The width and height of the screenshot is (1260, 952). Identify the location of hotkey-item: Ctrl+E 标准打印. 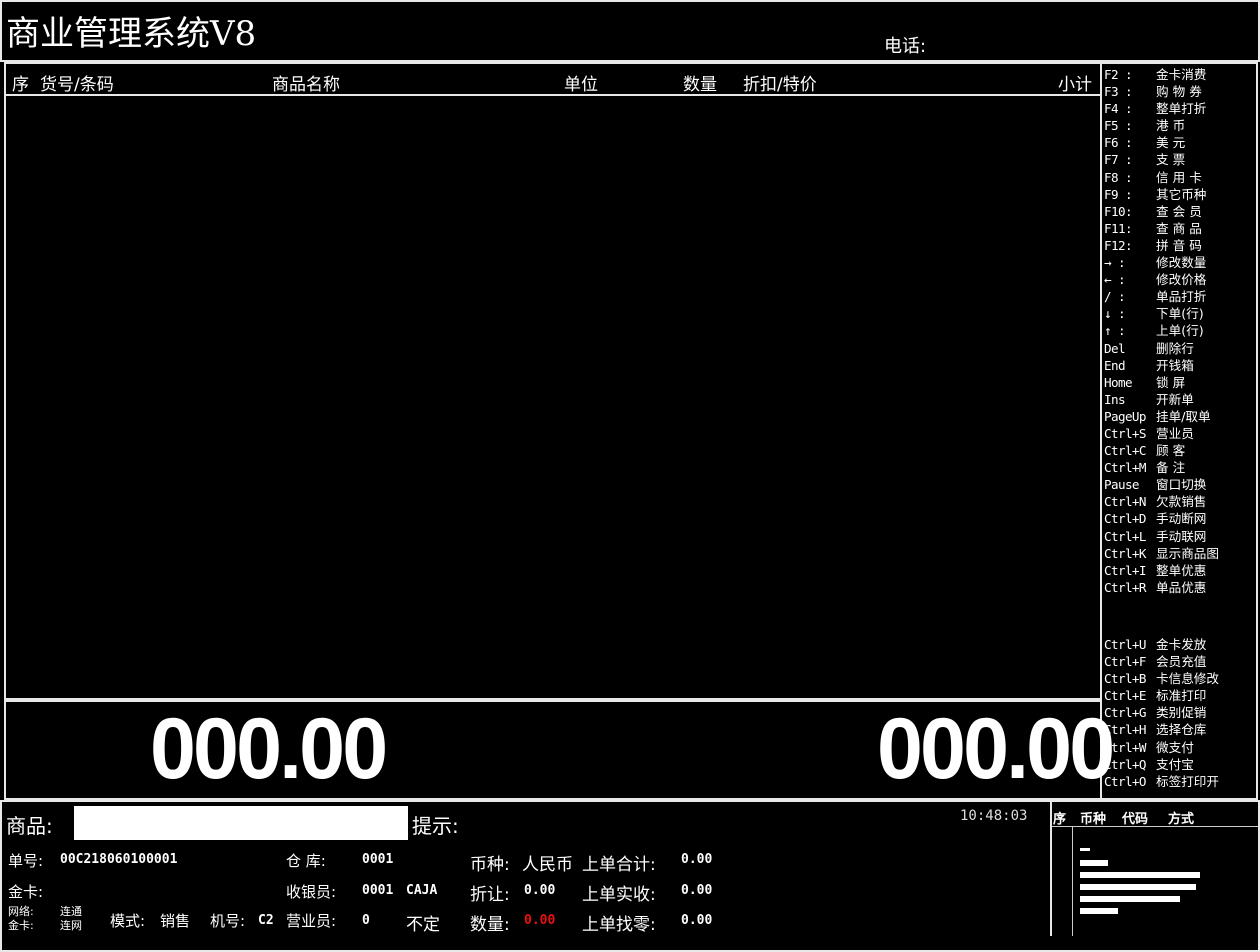
(1179, 695).